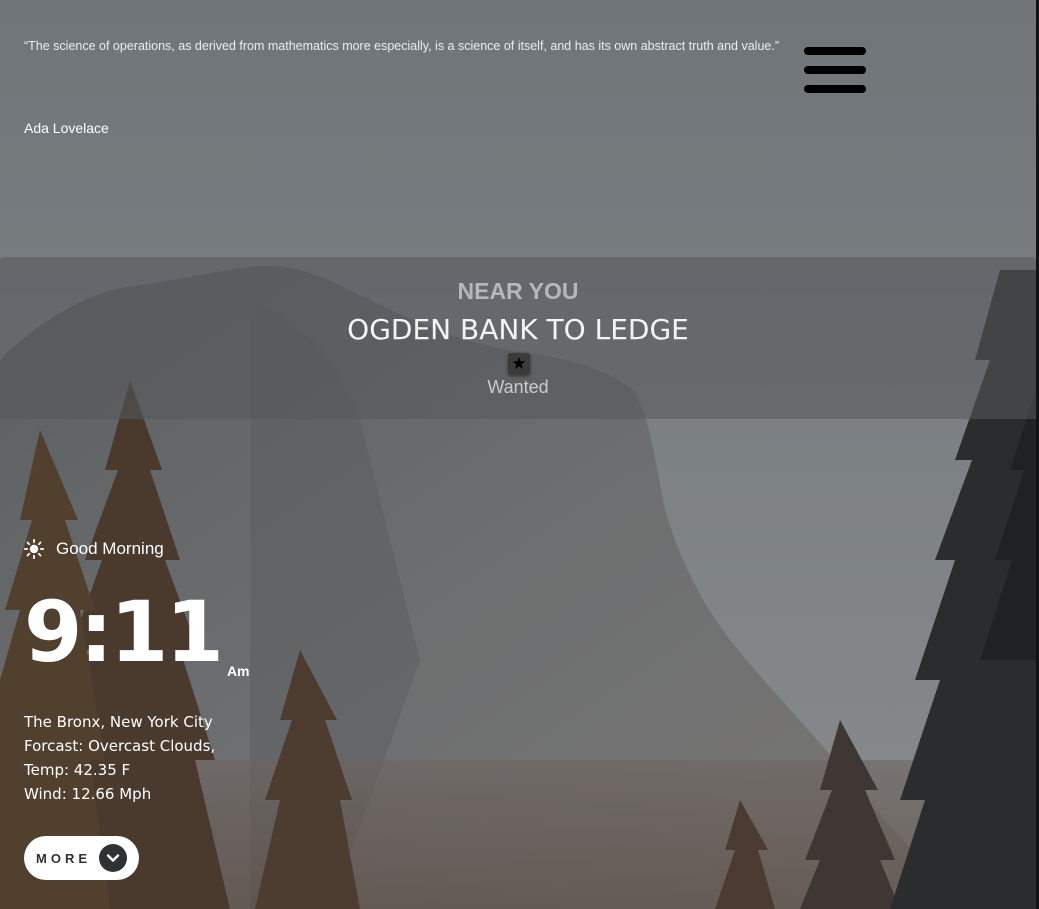  I want to click on more-button: MORE, so click(81, 858).